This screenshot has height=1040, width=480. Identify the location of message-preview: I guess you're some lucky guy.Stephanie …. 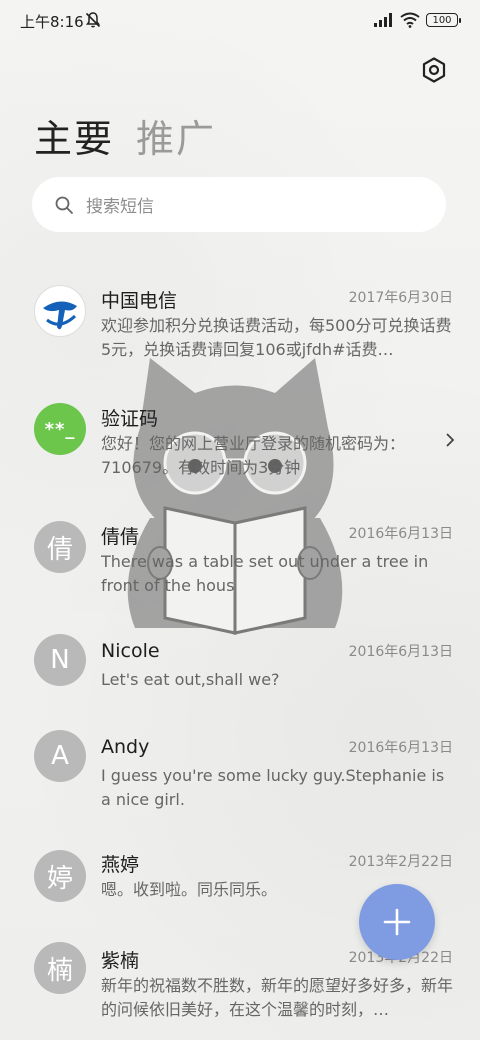
(273, 787).